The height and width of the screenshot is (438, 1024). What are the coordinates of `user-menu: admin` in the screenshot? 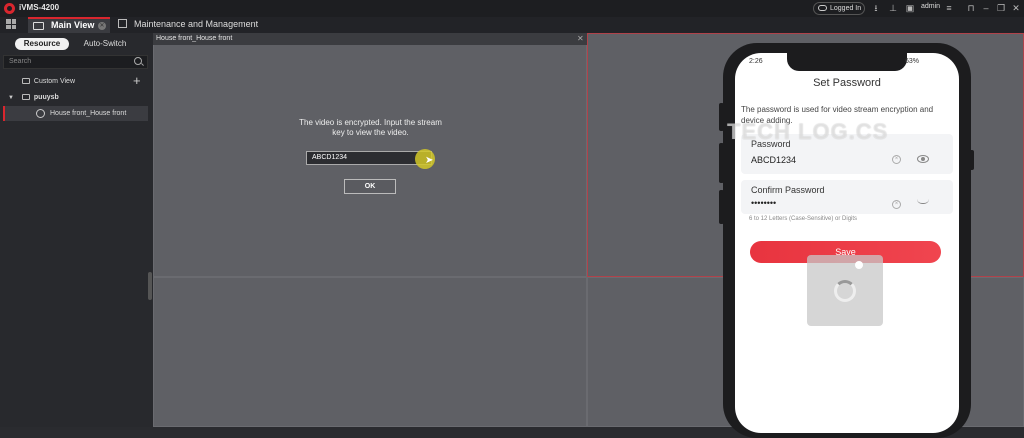 It's located at (930, 6).